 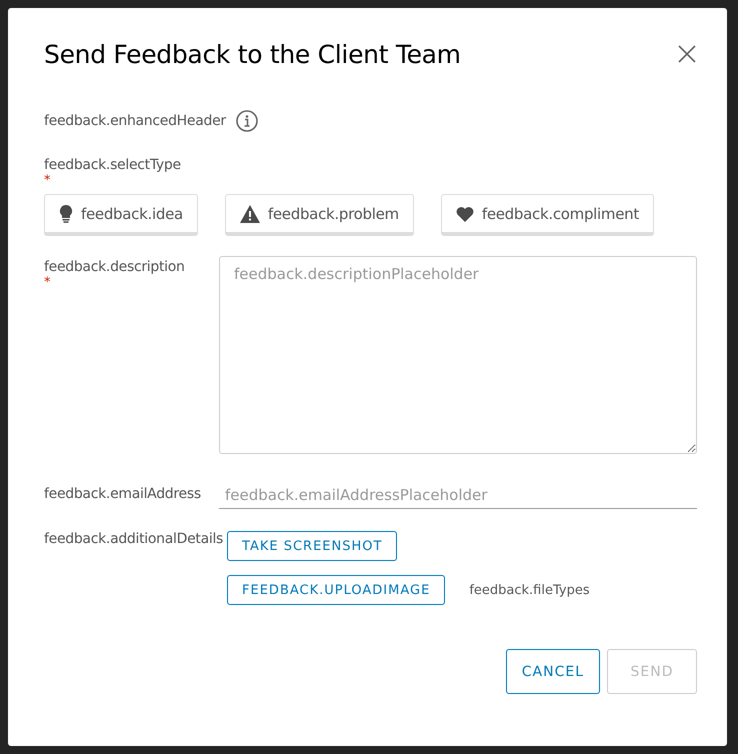 I want to click on dialog-action-button: CANCEL, so click(x=553, y=671).